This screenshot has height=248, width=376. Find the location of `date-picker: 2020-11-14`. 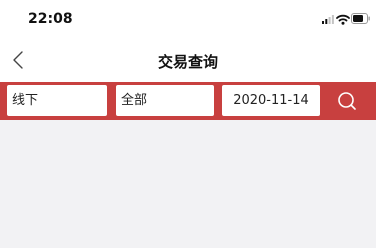

date-picker: 2020-11-14 is located at coordinates (271, 100).